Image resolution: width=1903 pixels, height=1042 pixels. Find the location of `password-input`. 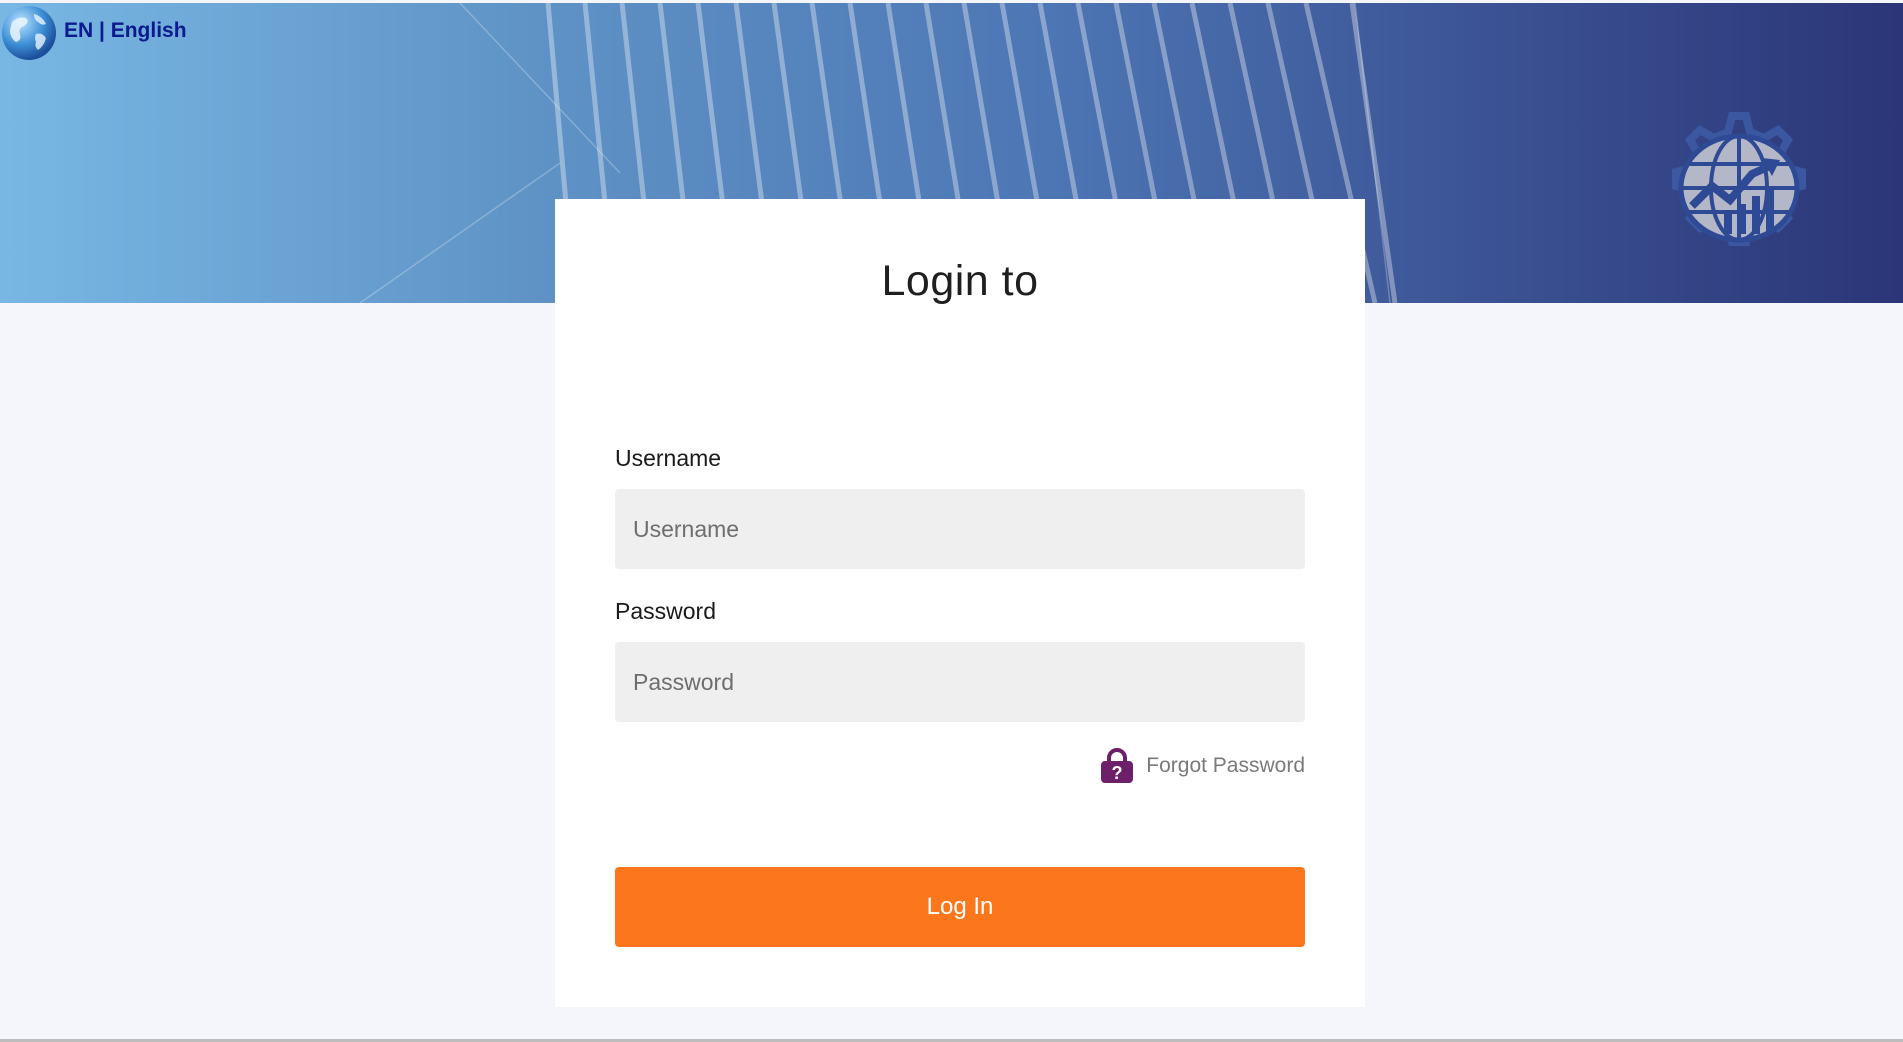

password-input is located at coordinates (960, 682).